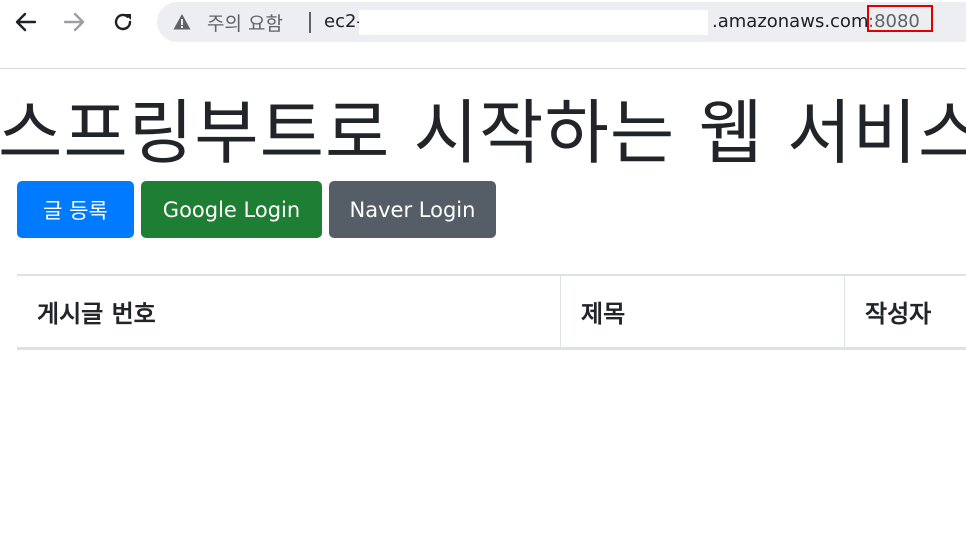 Image resolution: width=966 pixels, height=556 pixels. Describe the element at coordinates (412, 209) in the screenshot. I see `naver-login-button: Naver Login` at that location.